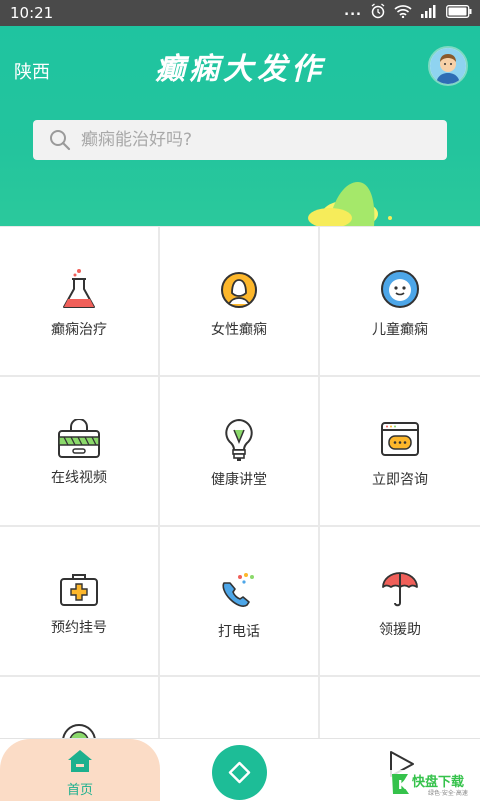 This screenshot has height=801, width=480. What do you see at coordinates (80, 761) in the screenshot?
I see `home-icon` at bounding box center [80, 761].